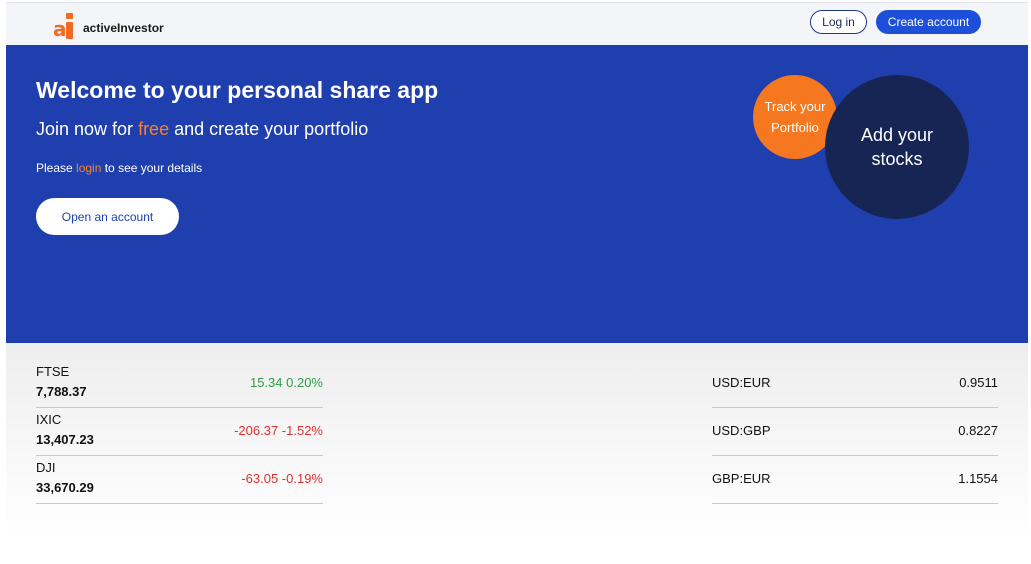 Image resolution: width=1031 pixels, height=564 pixels. Describe the element at coordinates (741, 430) in the screenshot. I see `fx-pair: USD:GBP` at that location.